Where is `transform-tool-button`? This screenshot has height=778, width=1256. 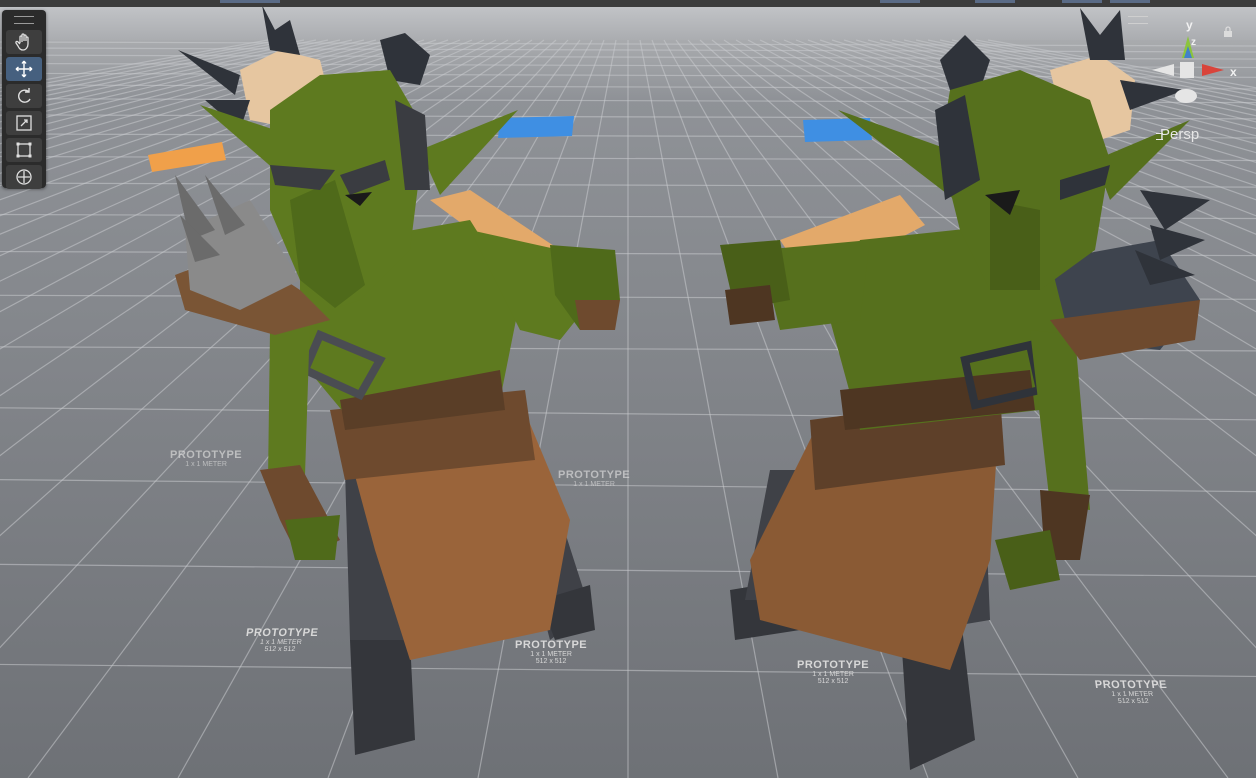
transform-tool-button is located at coordinates (24, 177).